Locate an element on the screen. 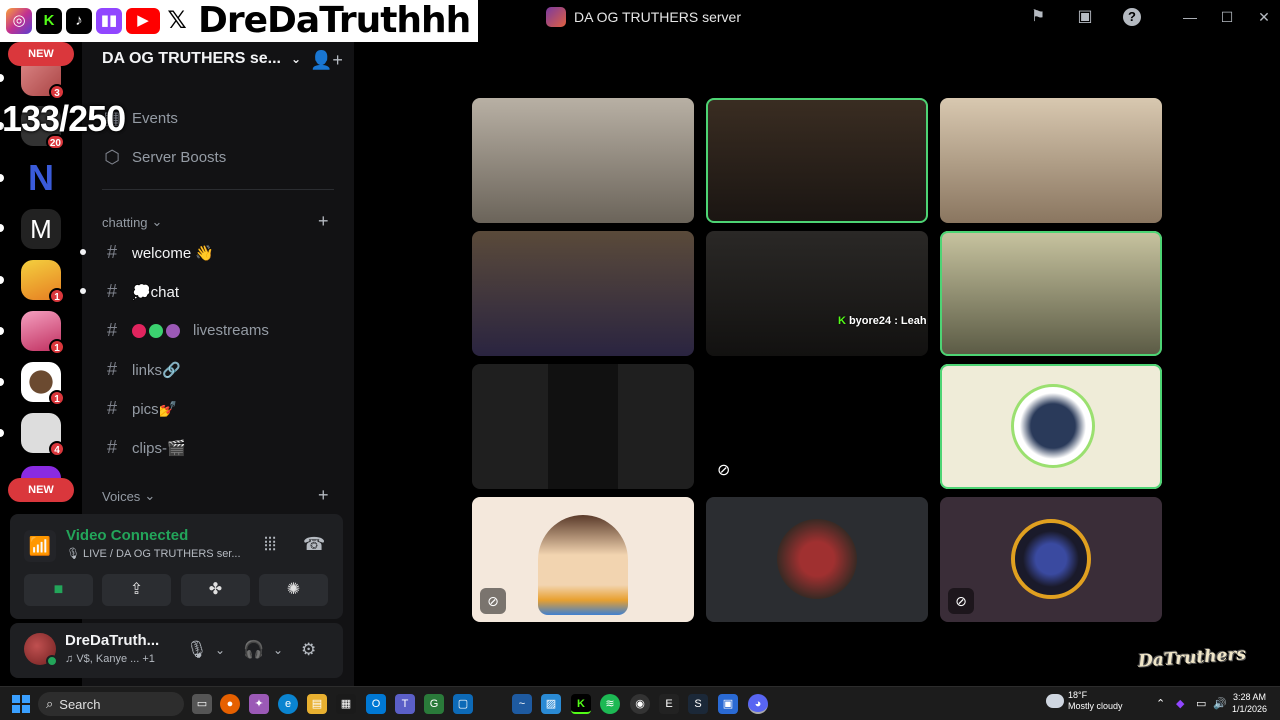 Image resolution: width=1280 pixels, height=720 pixels. viewer-counter: 133/250 is located at coordinates (64, 118).